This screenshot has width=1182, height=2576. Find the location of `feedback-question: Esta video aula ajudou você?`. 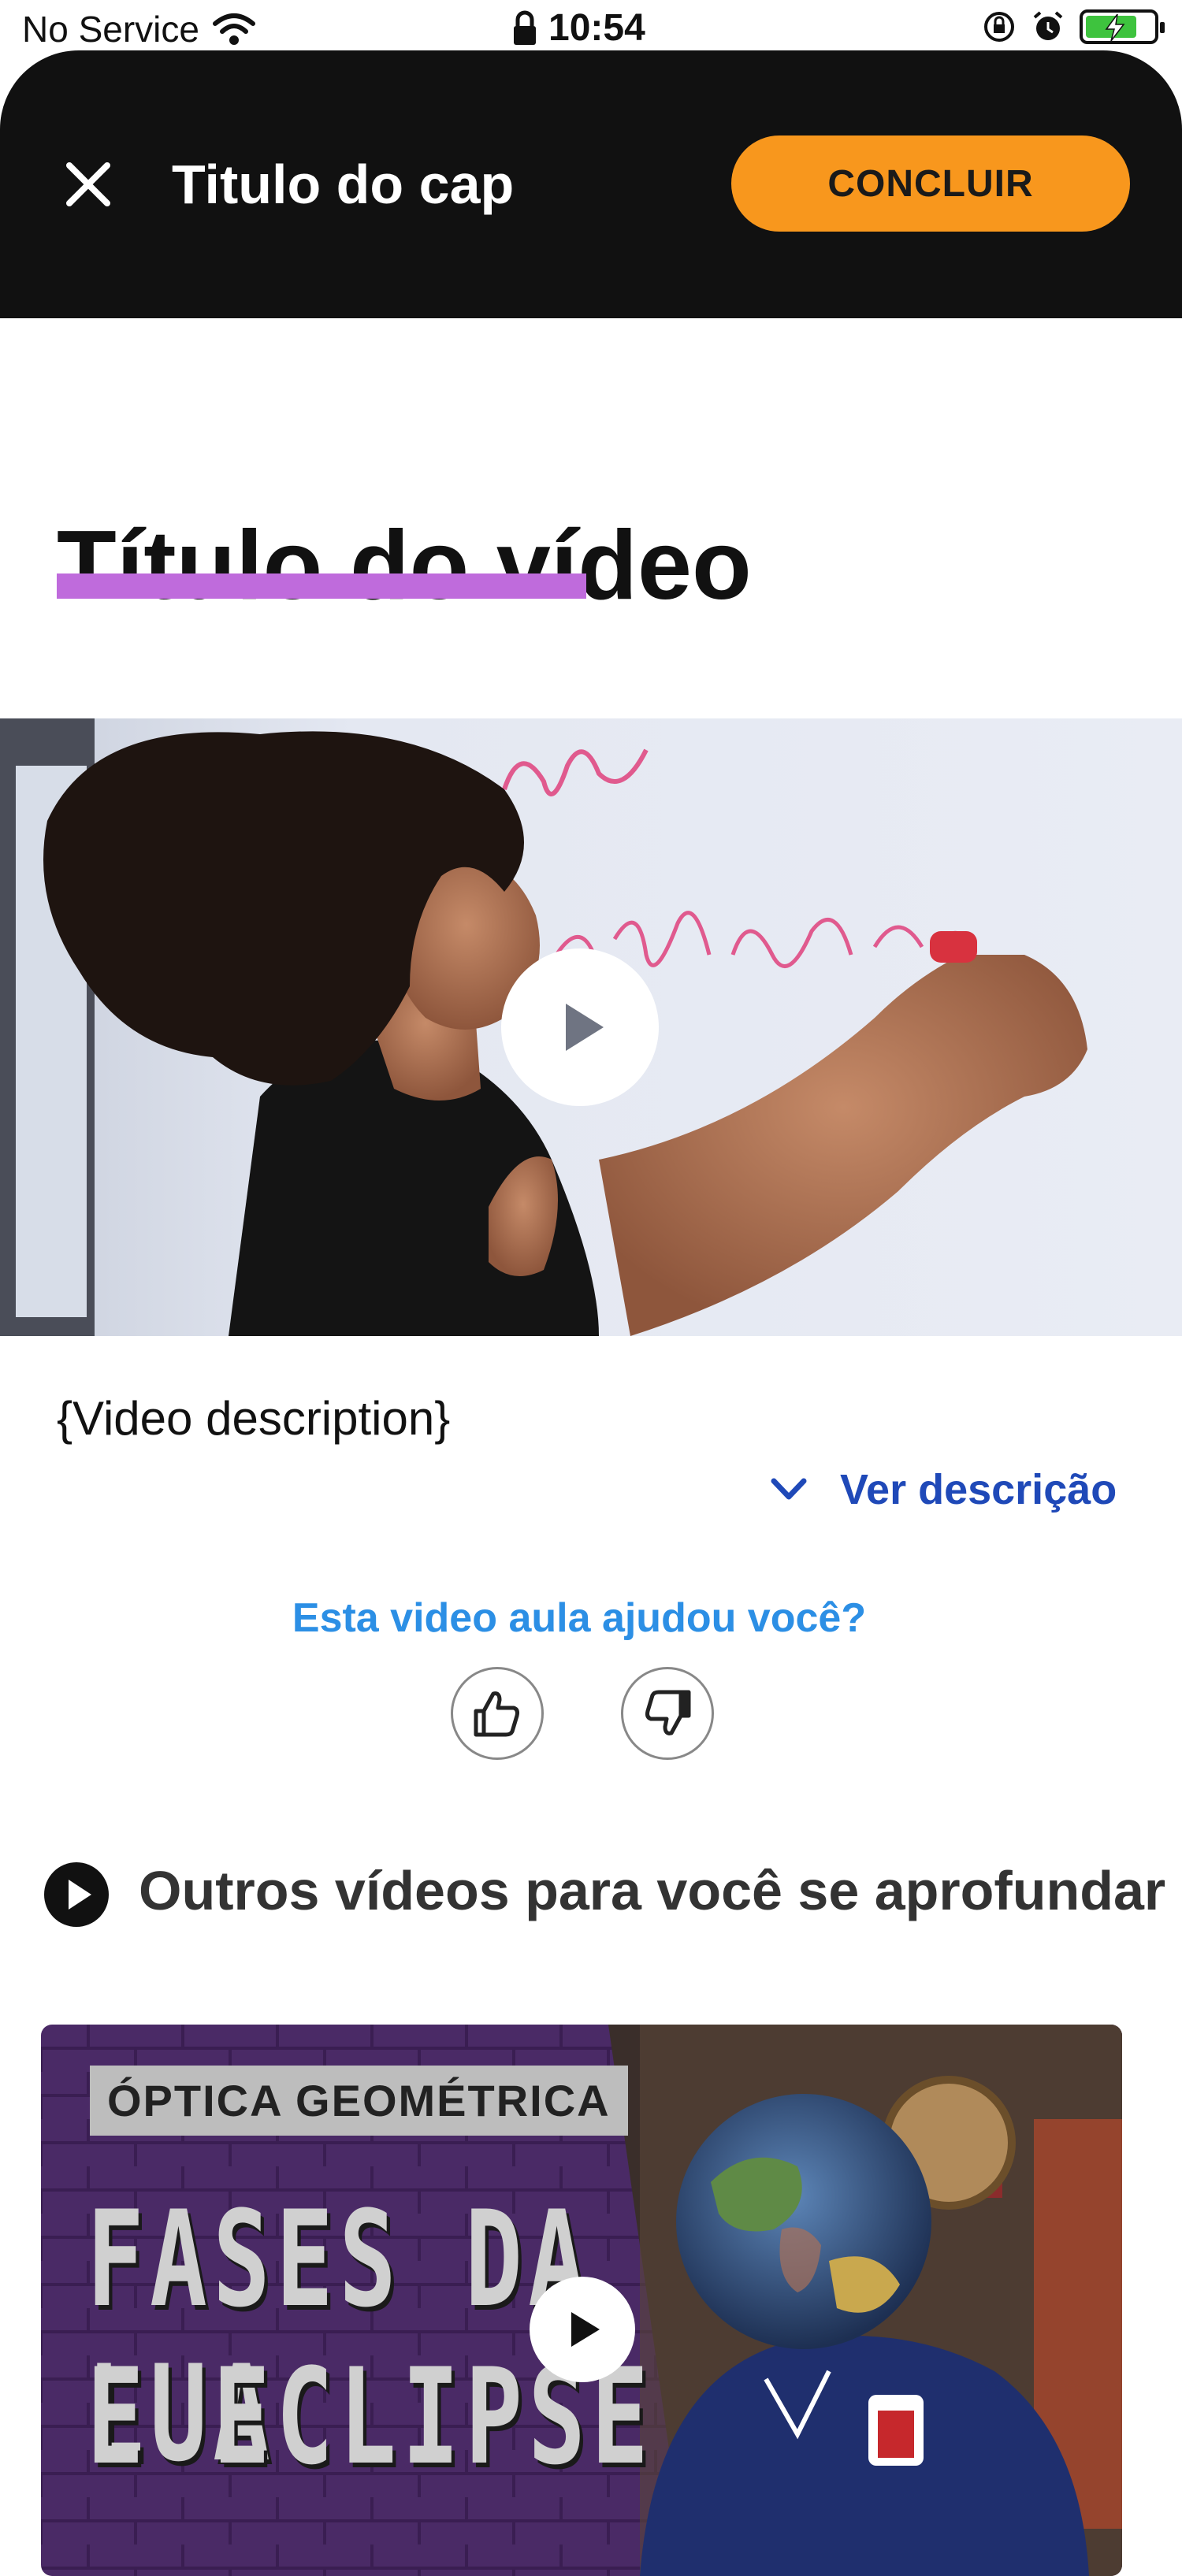

feedback-question: Esta video aula ajudou você? is located at coordinates (580, 1618).